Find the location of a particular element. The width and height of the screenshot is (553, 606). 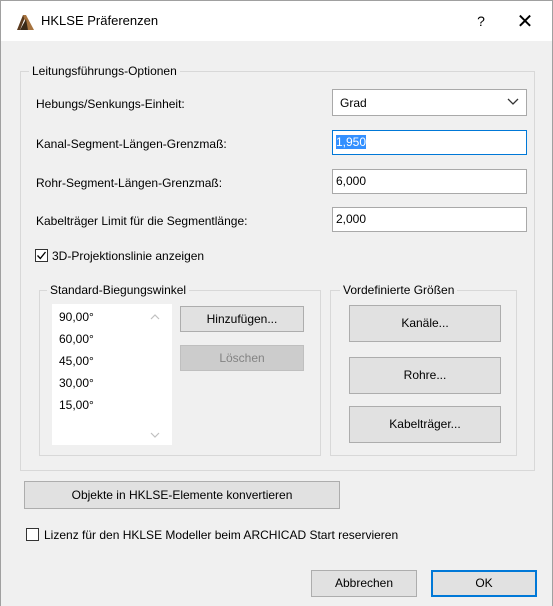

scroll-up-icon is located at coordinates (155, 317).